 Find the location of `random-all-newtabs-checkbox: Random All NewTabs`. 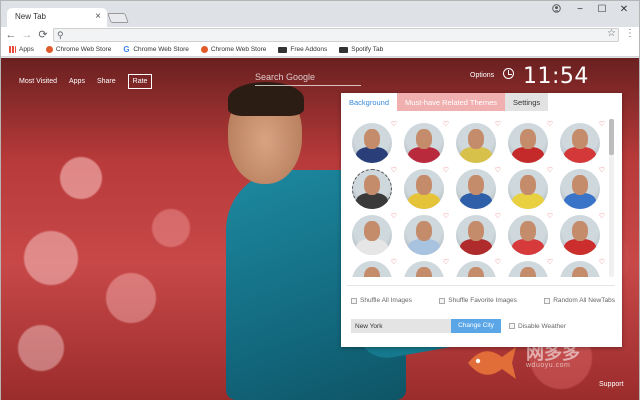

random-all-newtabs-checkbox: Random All NewTabs is located at coordinates (579, 300).